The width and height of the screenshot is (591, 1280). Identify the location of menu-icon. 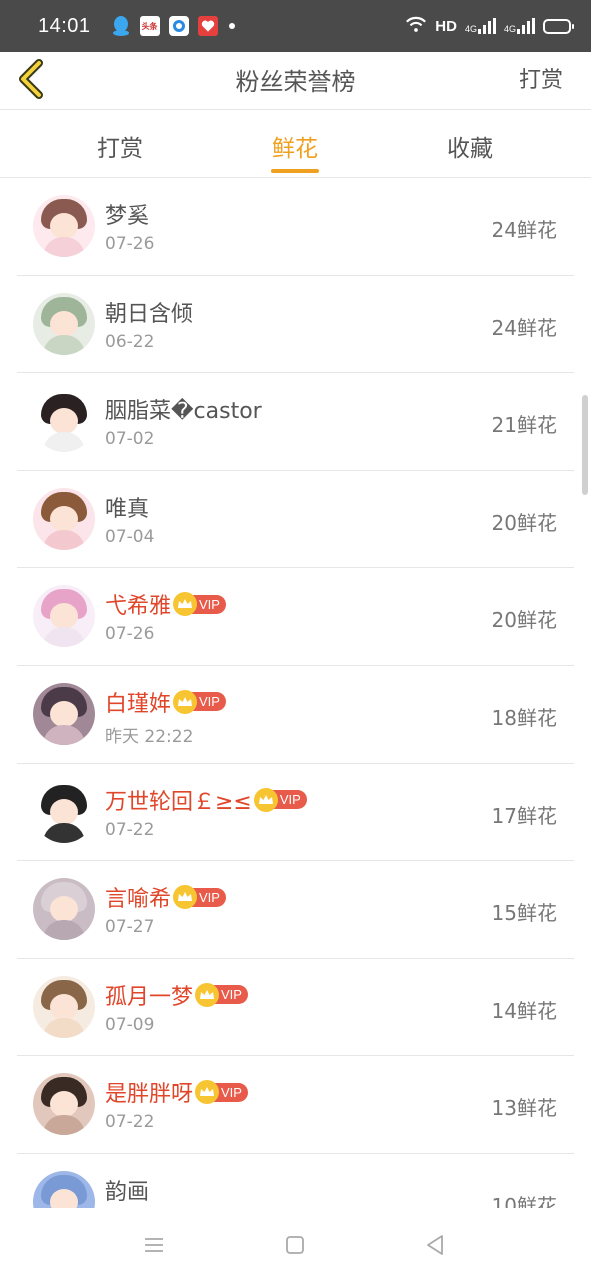
(154, 1245).